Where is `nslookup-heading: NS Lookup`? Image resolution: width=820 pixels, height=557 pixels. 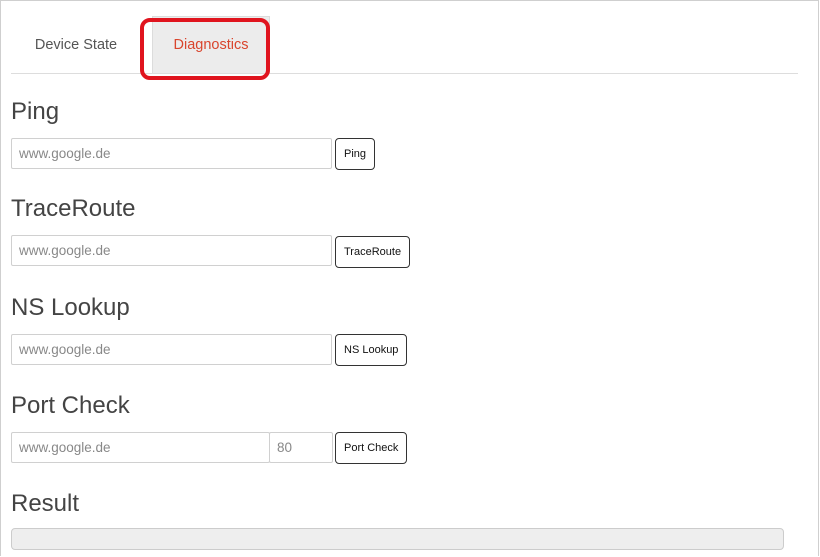 nslookup-heading: NS Lookup is located at coordinates (70, 307).